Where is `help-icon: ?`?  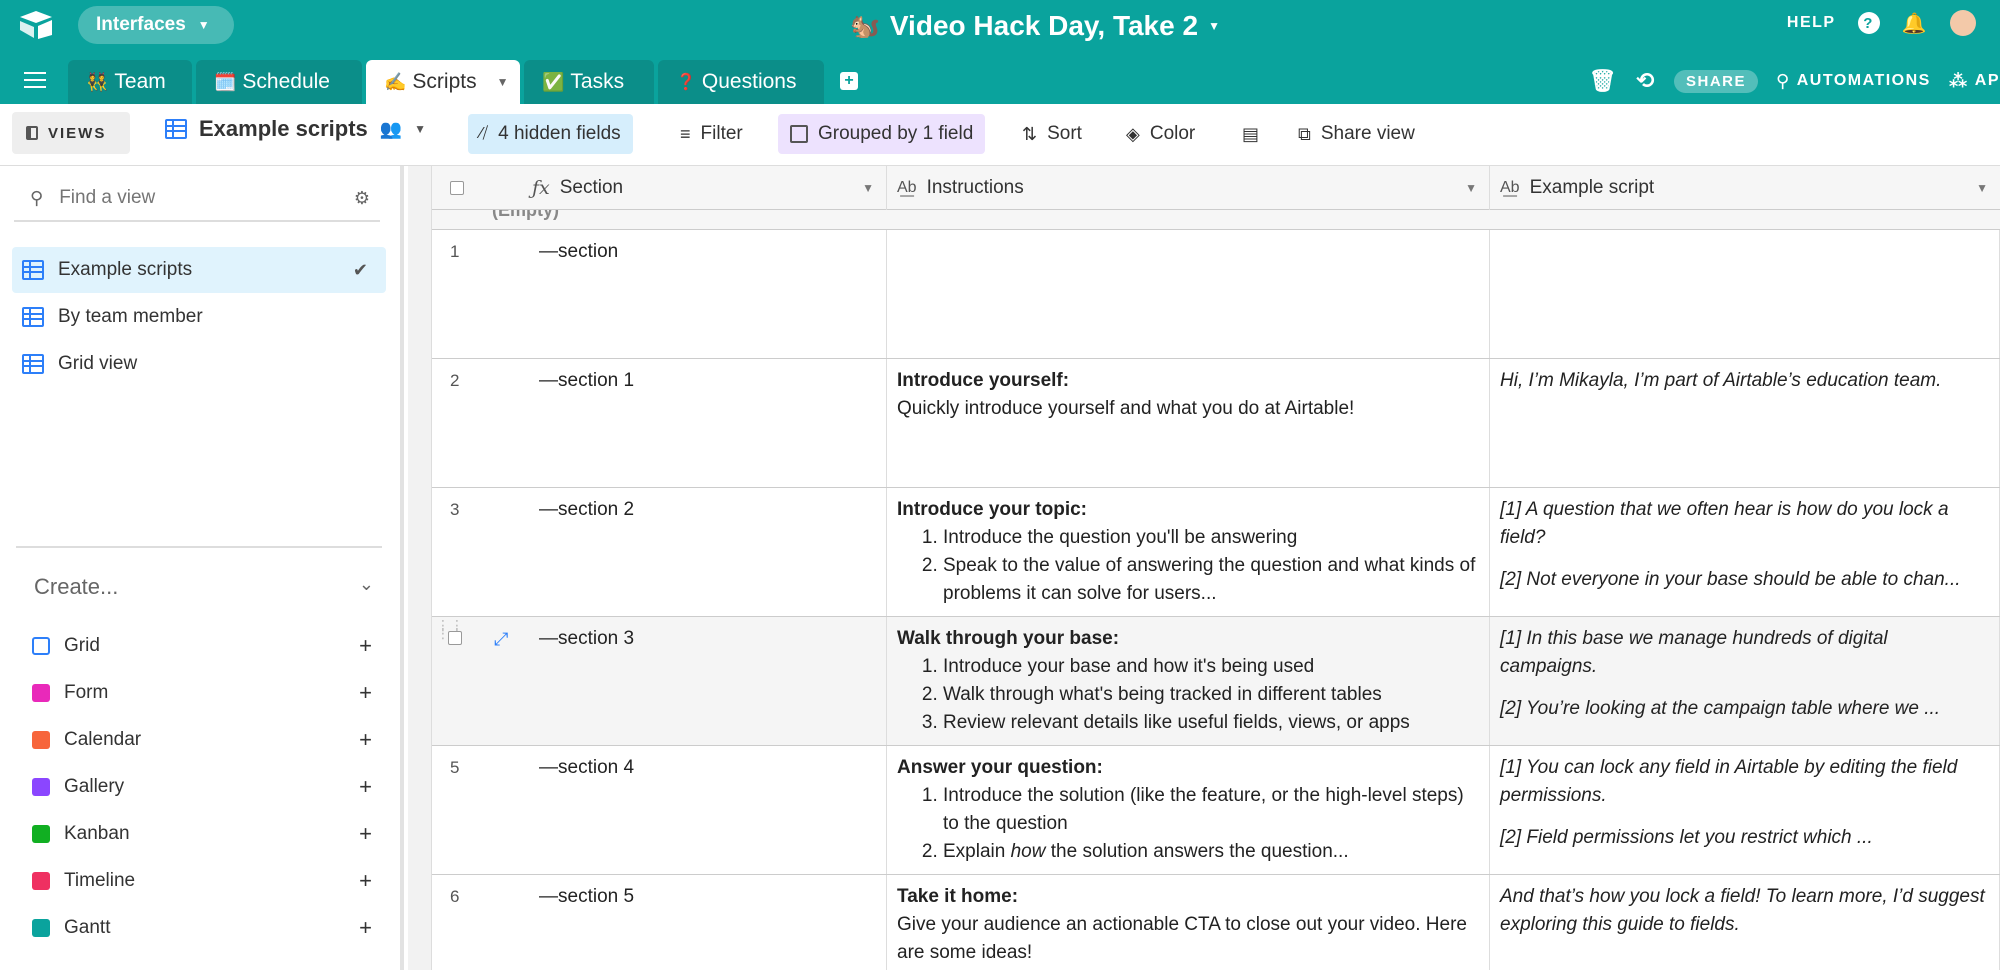
help-icon: ? is located at coordinates (1868, 23).